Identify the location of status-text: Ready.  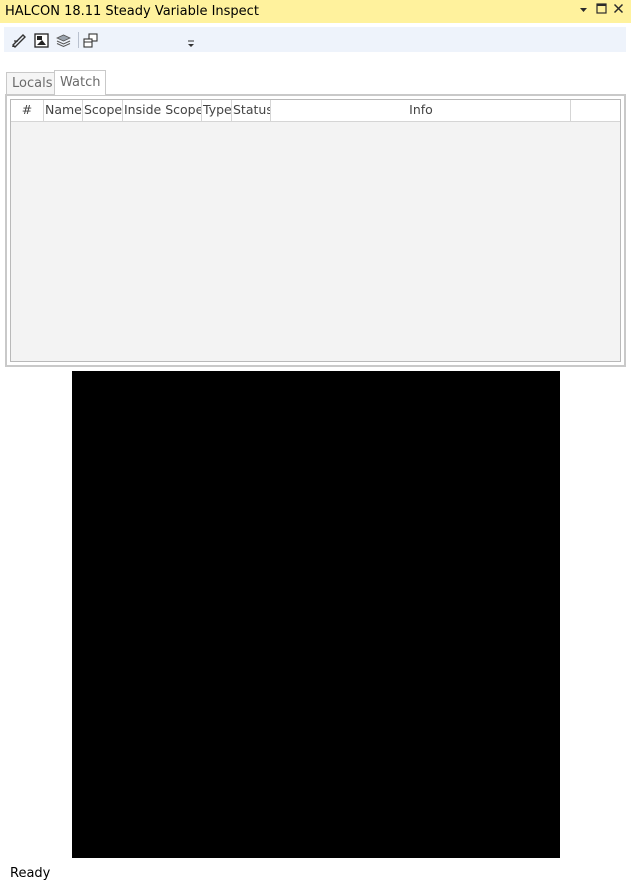
(30, 873).